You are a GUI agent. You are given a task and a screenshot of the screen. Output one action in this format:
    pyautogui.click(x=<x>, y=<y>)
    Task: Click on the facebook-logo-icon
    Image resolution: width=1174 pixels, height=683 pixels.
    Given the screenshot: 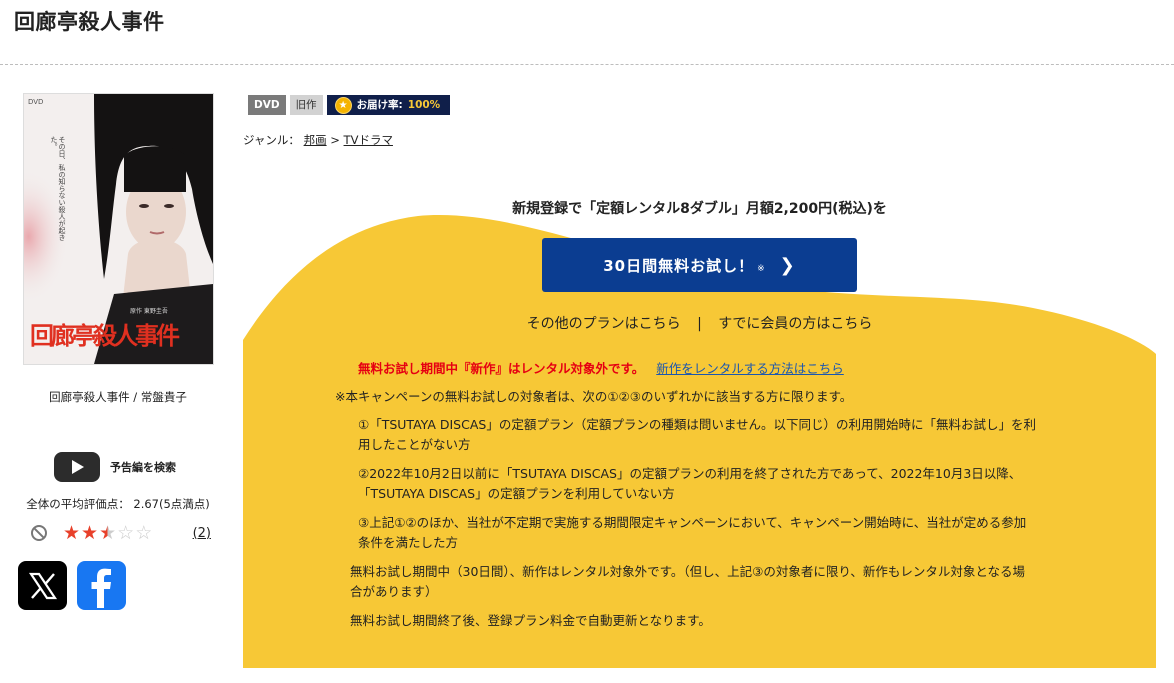 What is the action you would take?
    pyautogui.click(x=101, y=588)
    